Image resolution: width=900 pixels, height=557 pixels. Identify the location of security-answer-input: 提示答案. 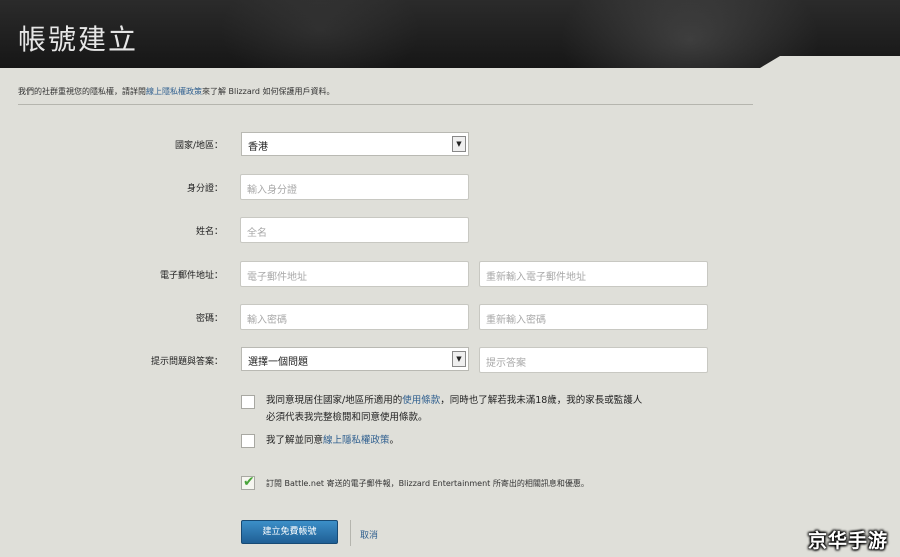
(593, 360).